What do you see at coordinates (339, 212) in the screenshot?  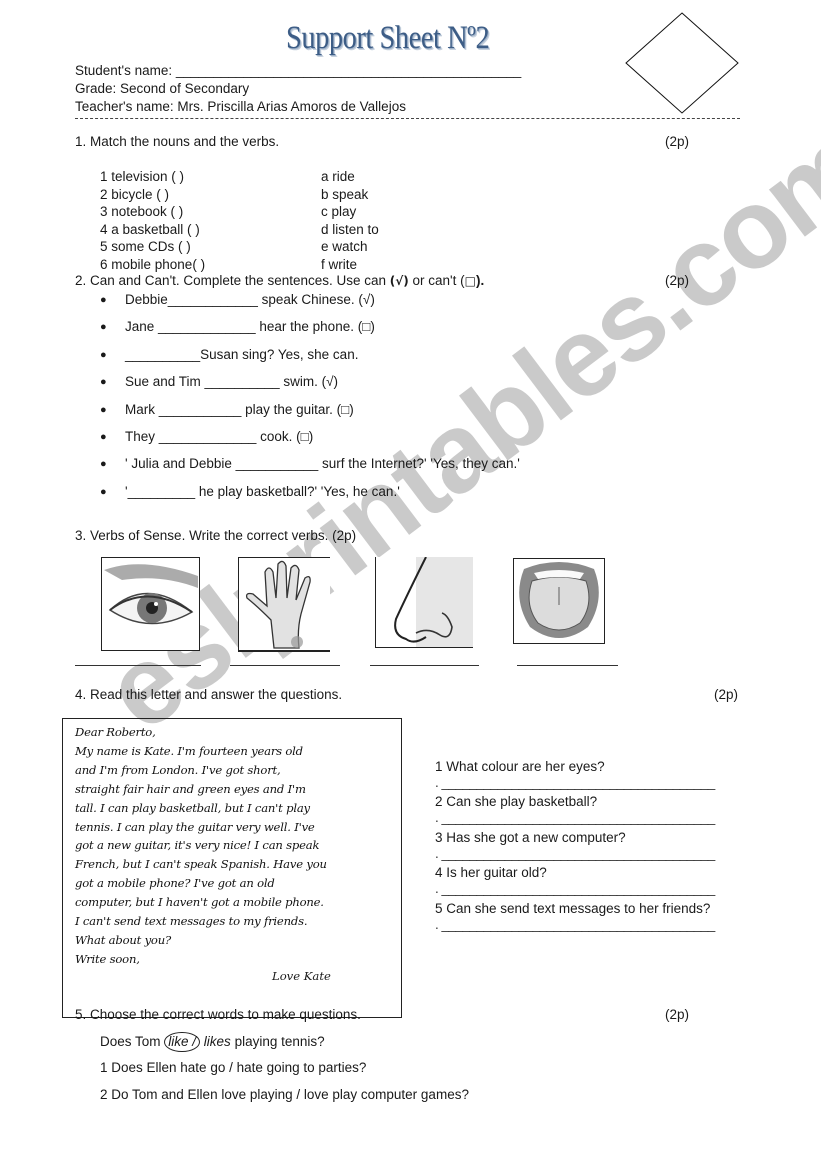 I see `verb-item: c play` at bounding box center [339, 212].